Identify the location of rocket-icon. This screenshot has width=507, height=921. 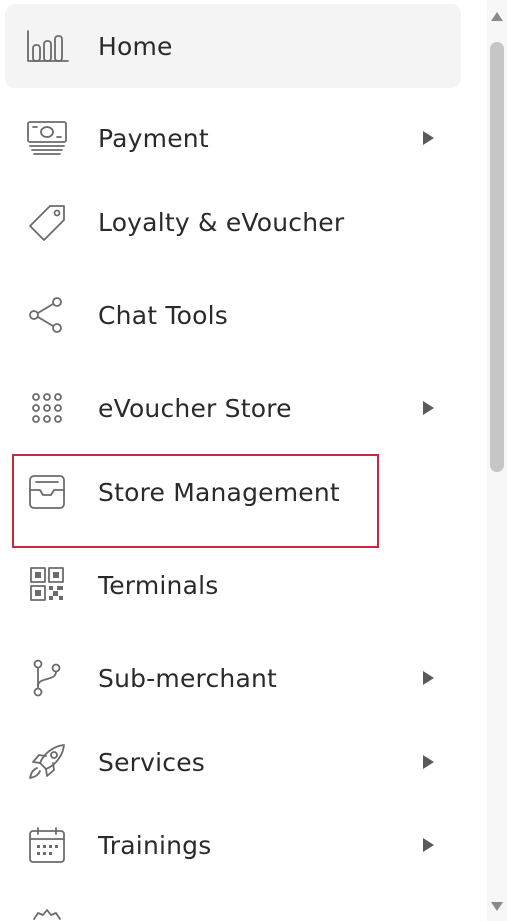
(47, 762).